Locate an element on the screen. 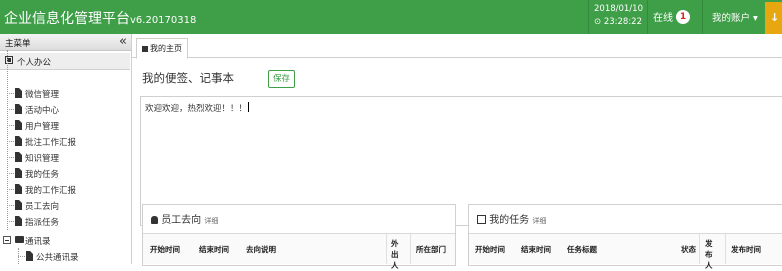  save-button: 保存 is located at coordinates (282, 79).